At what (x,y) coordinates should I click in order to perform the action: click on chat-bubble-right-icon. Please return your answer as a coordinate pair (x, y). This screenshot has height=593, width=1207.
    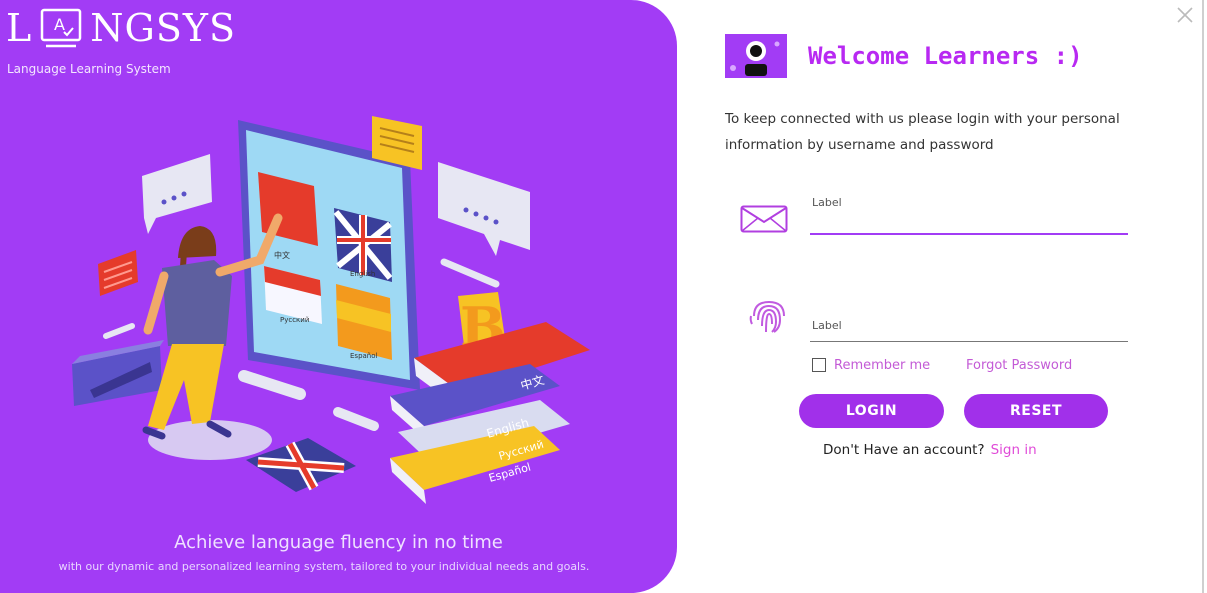
    Looking at the image, I should click on (484, 209).